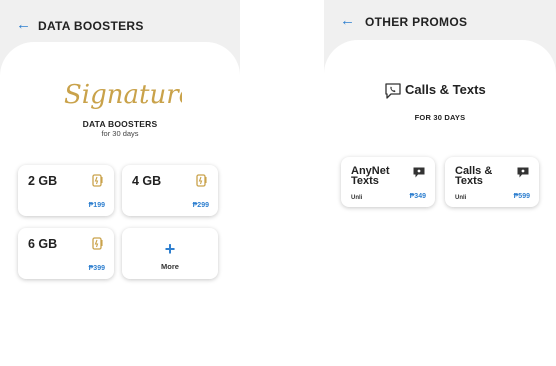 This screenshot has width=556, height=366. I want to click on booster-label: 6 GB, so click(43, 244).